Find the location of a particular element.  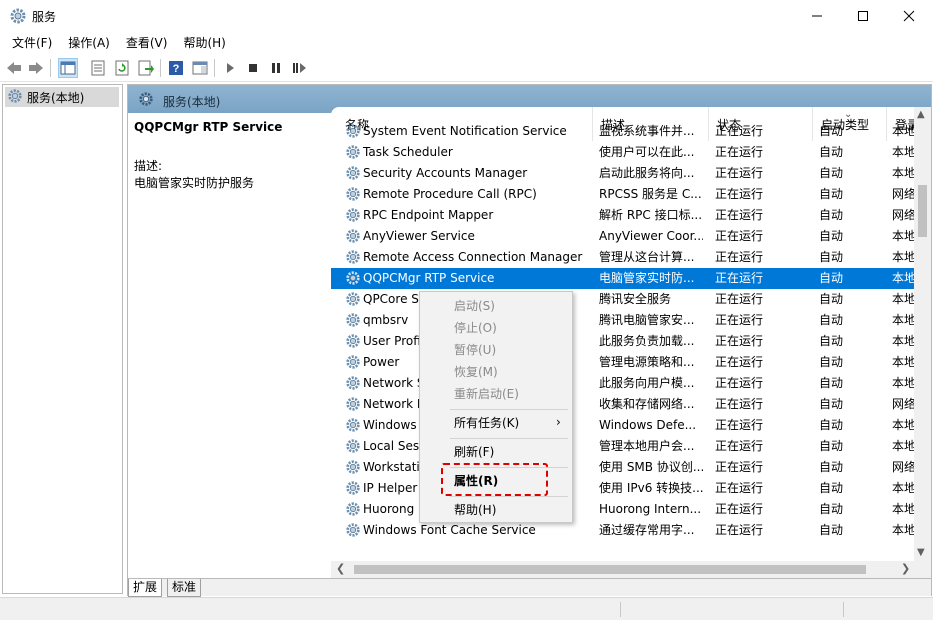

menu-help: 帮助(H) is located at coordinates (204, 43).